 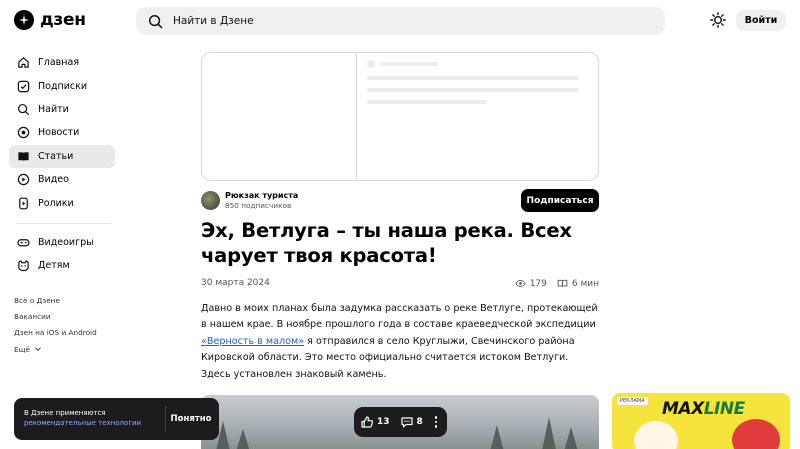 I want to click on skeleton-dot, so click(x=371, y=64).